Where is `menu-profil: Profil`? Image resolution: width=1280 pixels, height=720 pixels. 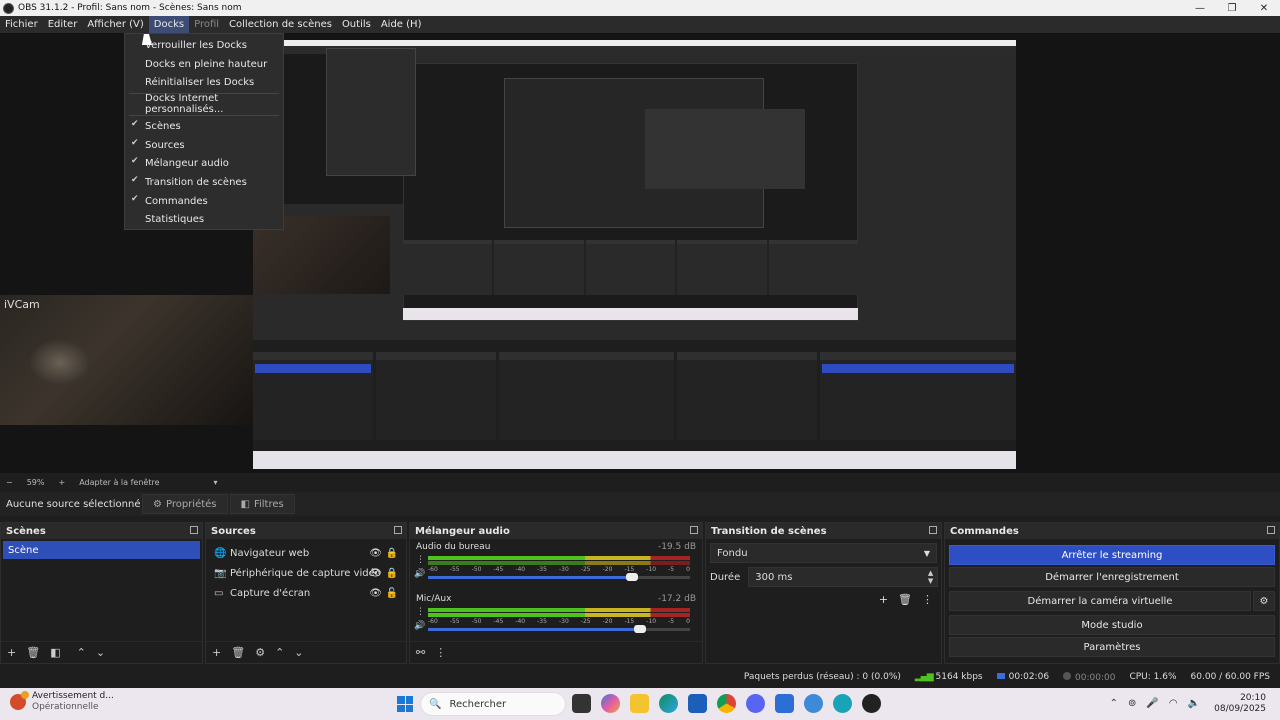
menu-profil: Profil is located at coordinates (206, 24).